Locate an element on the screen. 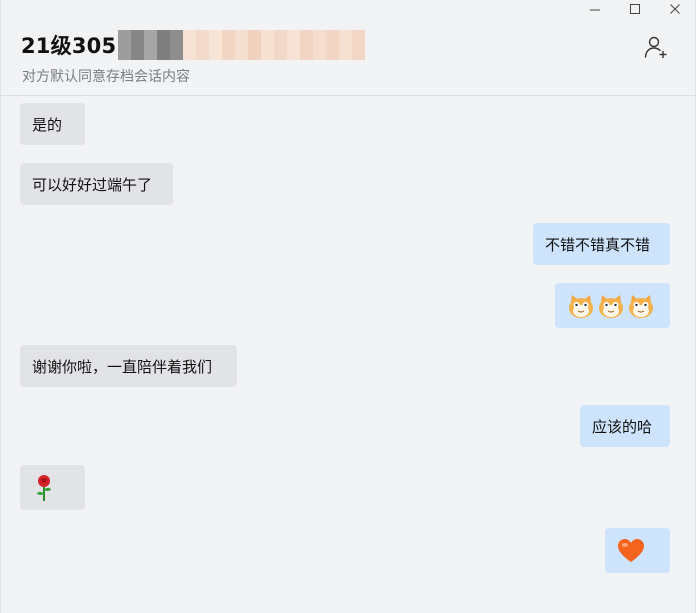 The width and height of the screenshot is (696, 613). message-bubble-incoming: 可以好好过端午了 is located at coordinates (96, 184).